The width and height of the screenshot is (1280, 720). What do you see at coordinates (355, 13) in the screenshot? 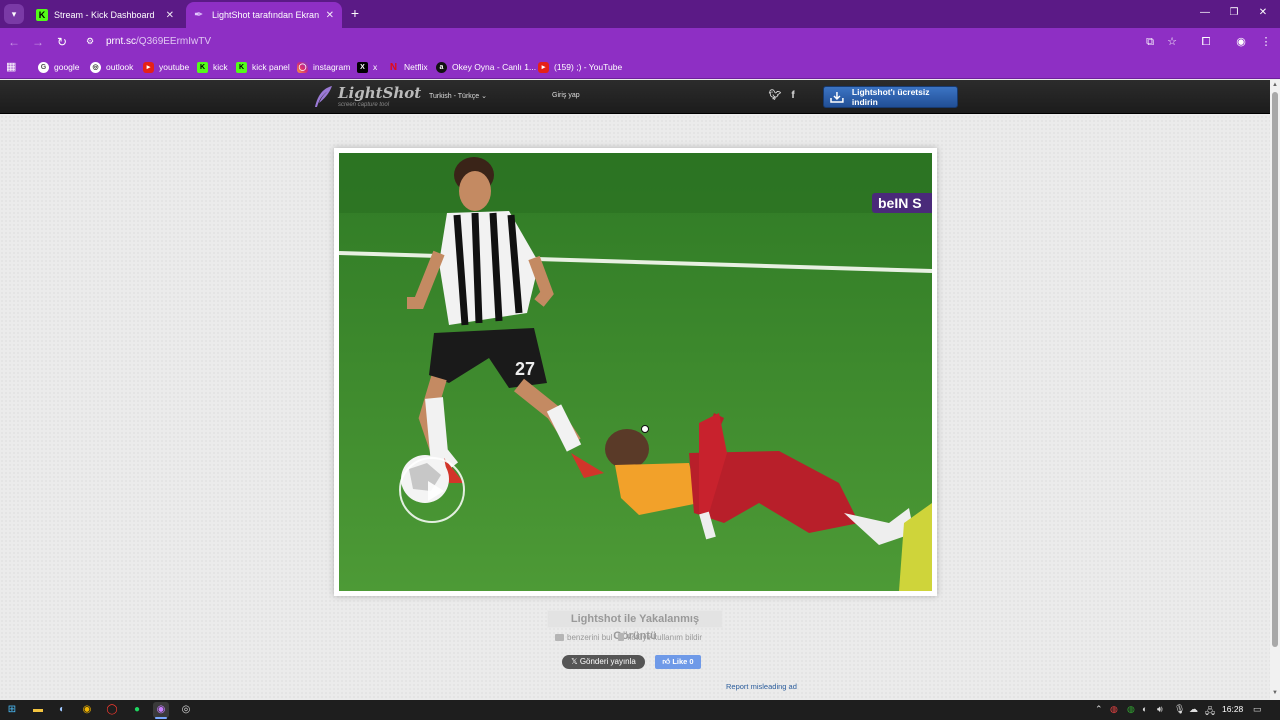
I see `new-tab-button: +` at bounding box center [355, 13].